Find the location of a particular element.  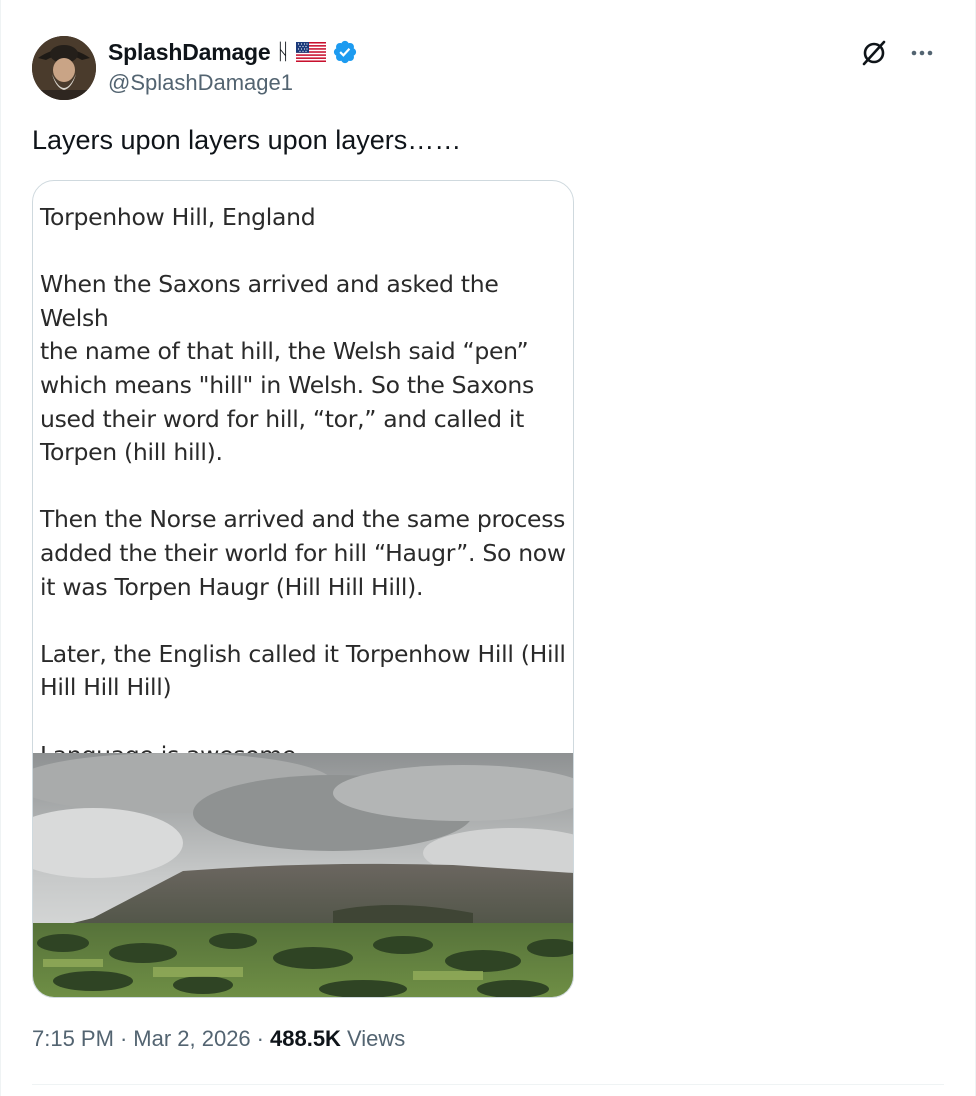

tweet-meta: 7:15 PM · Mar 2, 2026 · 488.5K Views is located at coordinates (218, 1039).